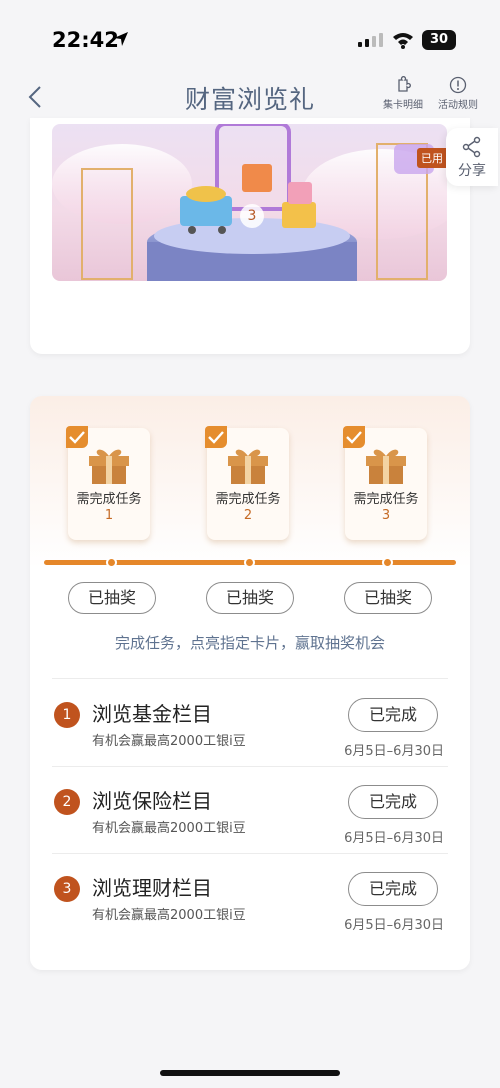 The image size is (500, 1088). I want to click on cellular-signal-icon, so click(370, 40).